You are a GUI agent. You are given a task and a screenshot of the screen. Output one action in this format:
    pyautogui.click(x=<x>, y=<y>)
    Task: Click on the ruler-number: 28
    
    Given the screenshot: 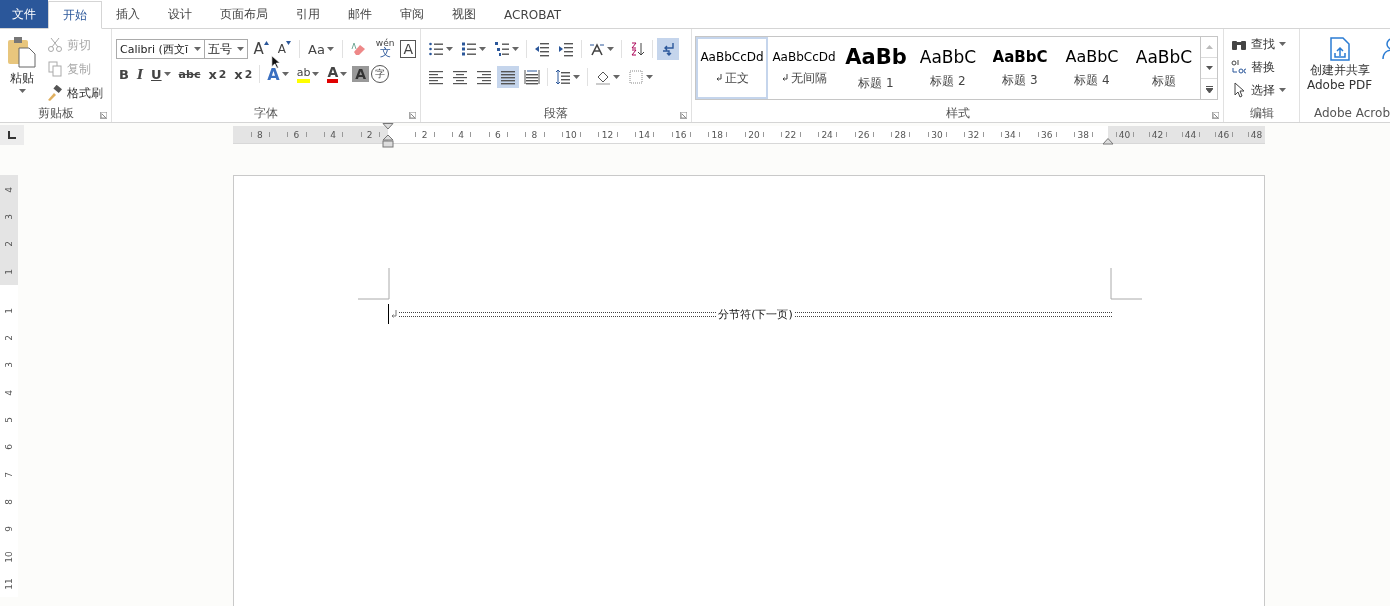 What is the action you would take?
    pyautogui.click(x=900, y=134)
    